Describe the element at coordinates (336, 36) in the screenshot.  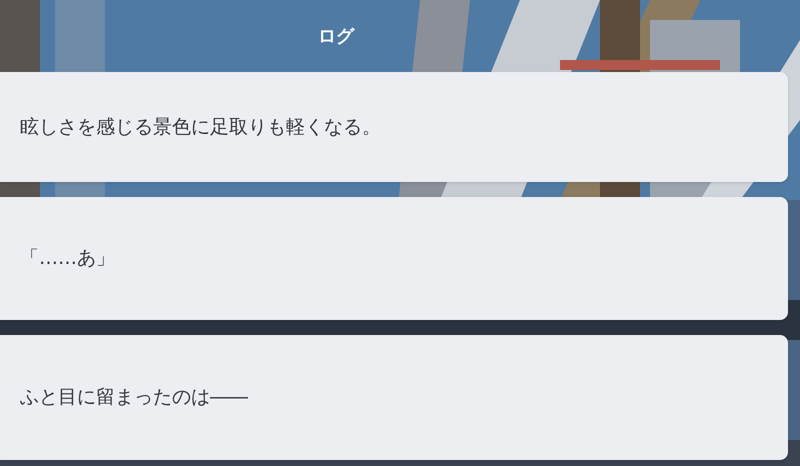
I see `log-title: ログ` at that location.